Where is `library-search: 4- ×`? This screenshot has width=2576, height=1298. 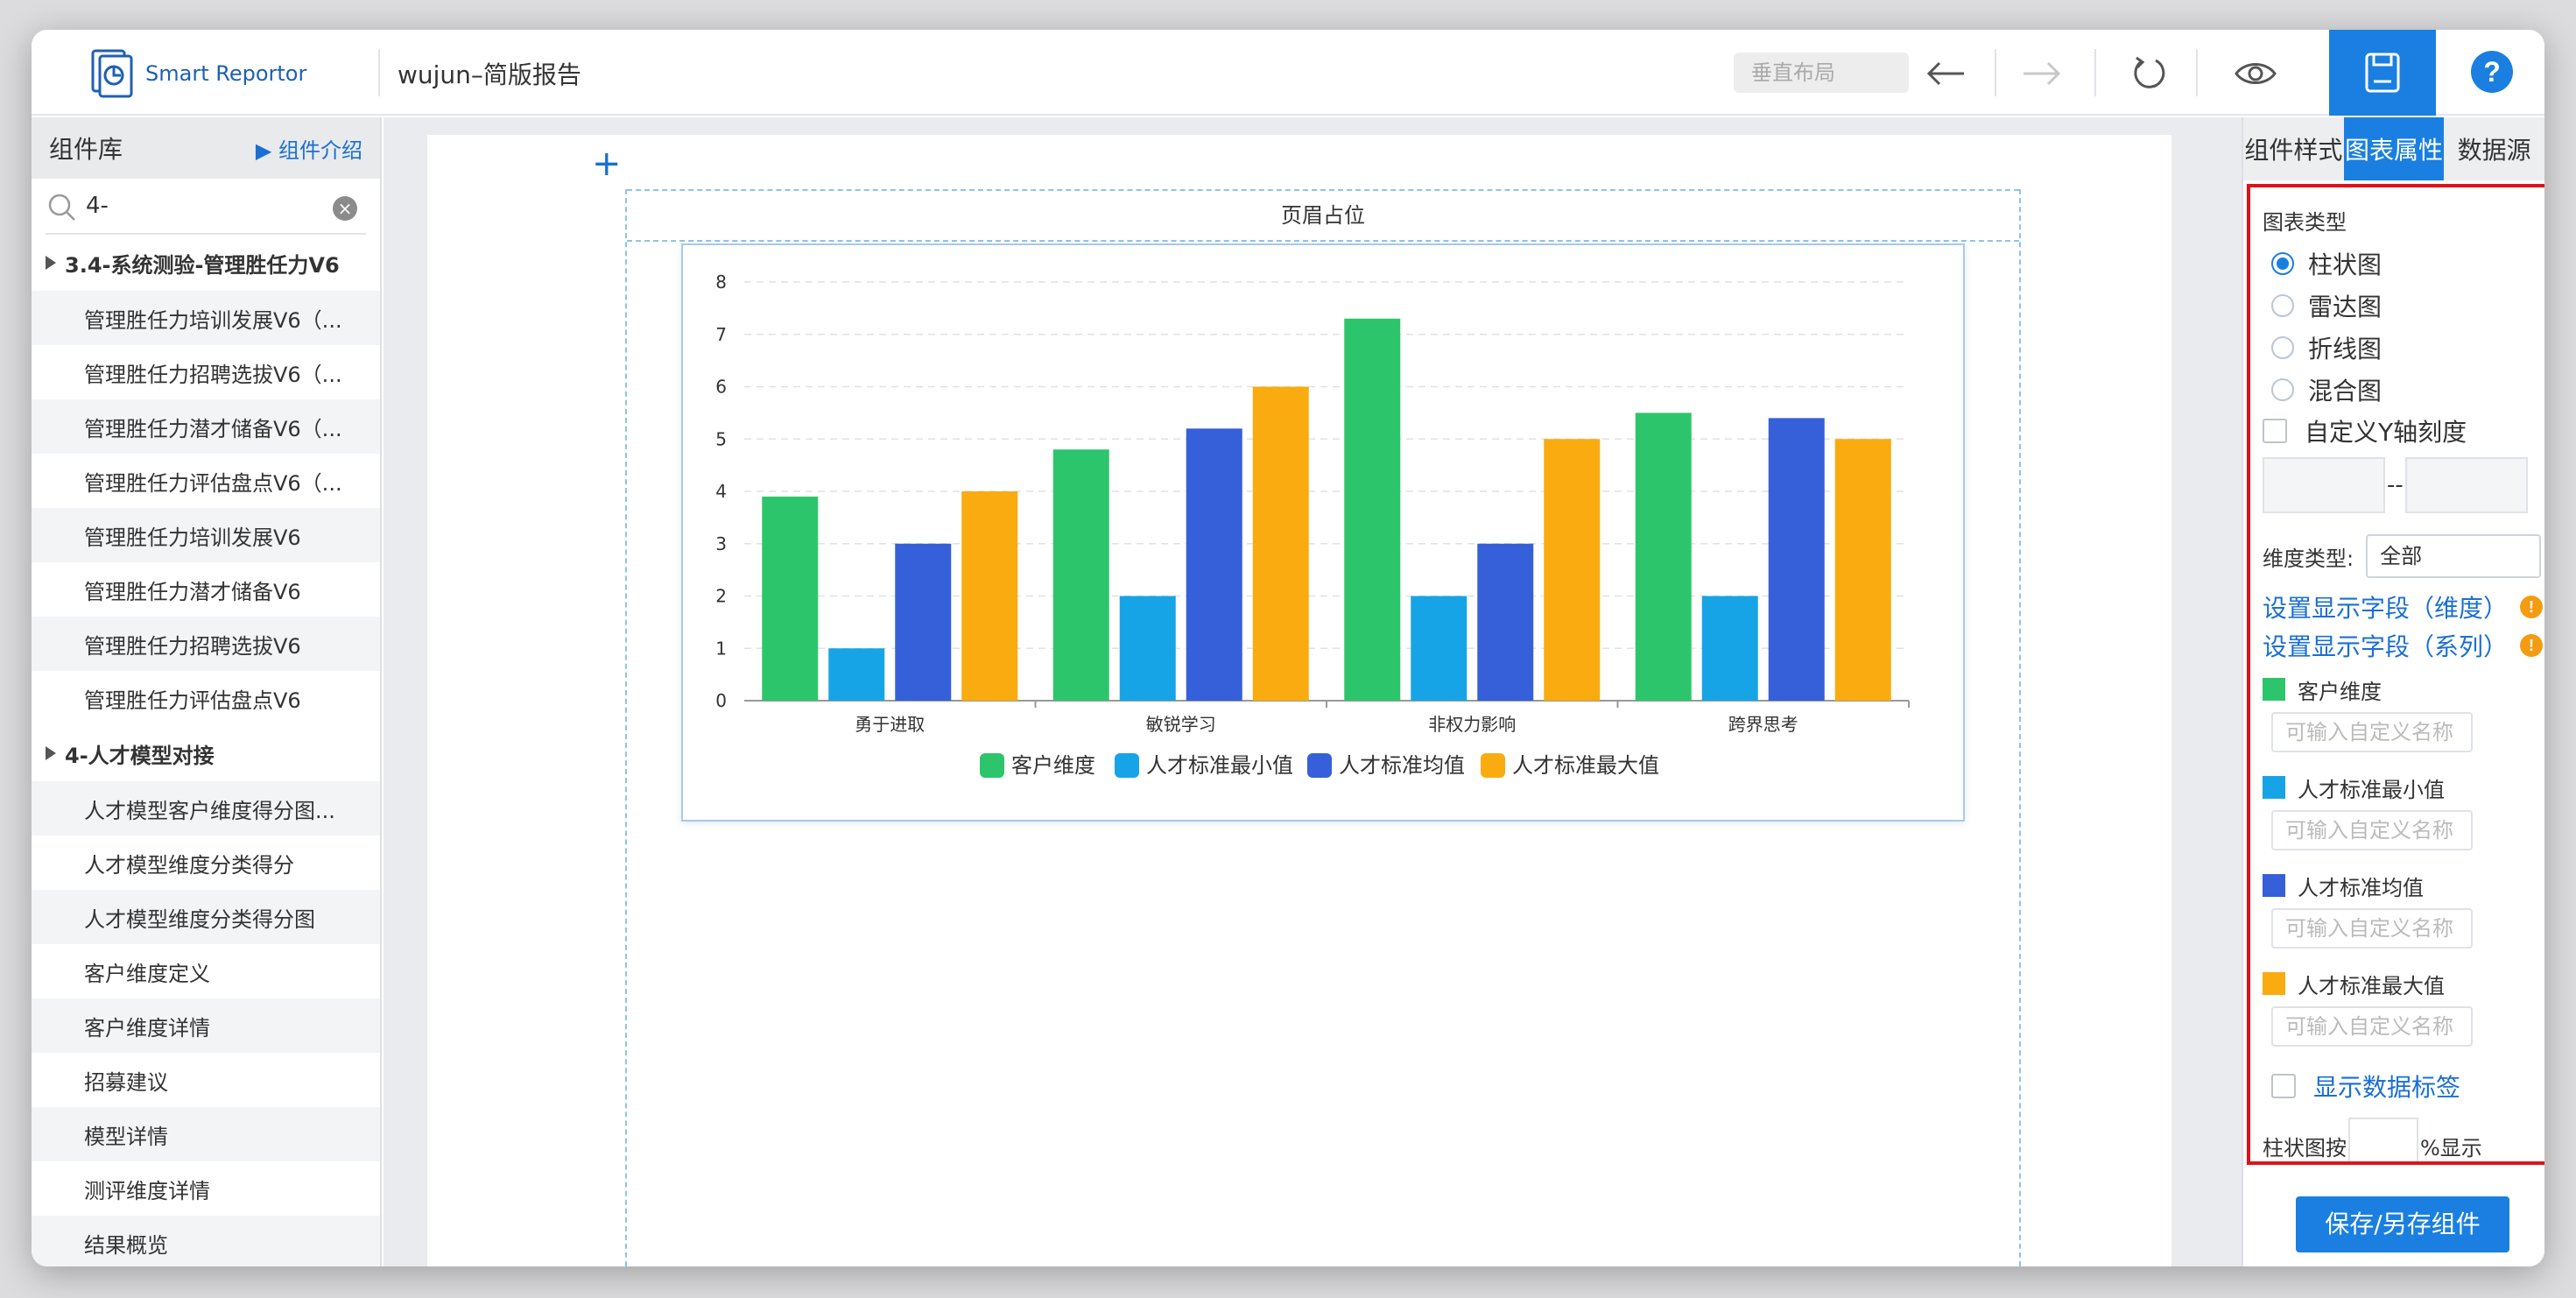 library-search: 4- × is located at coordinates (206, 207).